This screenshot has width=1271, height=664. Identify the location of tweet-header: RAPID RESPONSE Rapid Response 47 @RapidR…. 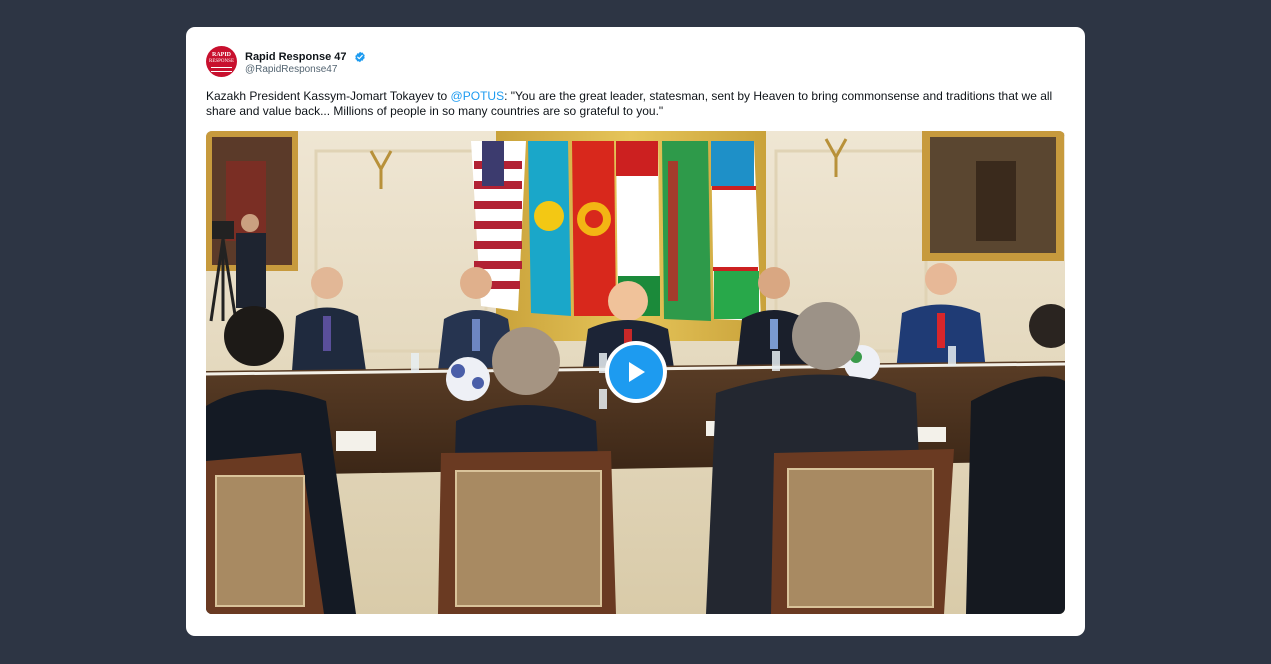
(406, 63).